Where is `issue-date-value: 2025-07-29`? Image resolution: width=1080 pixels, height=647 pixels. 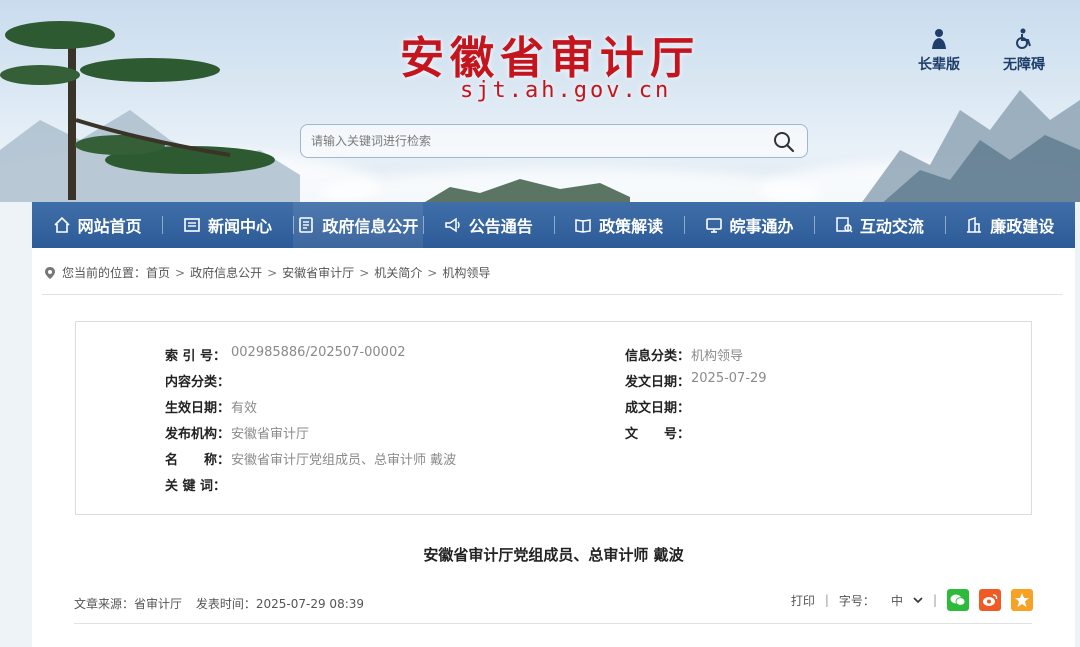 issue-date-value: 2025-07-29 is located at coordinates (729, 378).